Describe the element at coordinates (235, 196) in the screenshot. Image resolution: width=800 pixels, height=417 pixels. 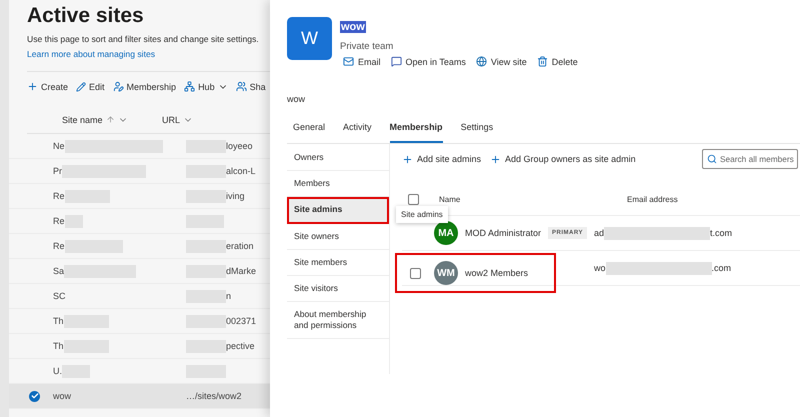
I see `table-cell: iving` at that location.